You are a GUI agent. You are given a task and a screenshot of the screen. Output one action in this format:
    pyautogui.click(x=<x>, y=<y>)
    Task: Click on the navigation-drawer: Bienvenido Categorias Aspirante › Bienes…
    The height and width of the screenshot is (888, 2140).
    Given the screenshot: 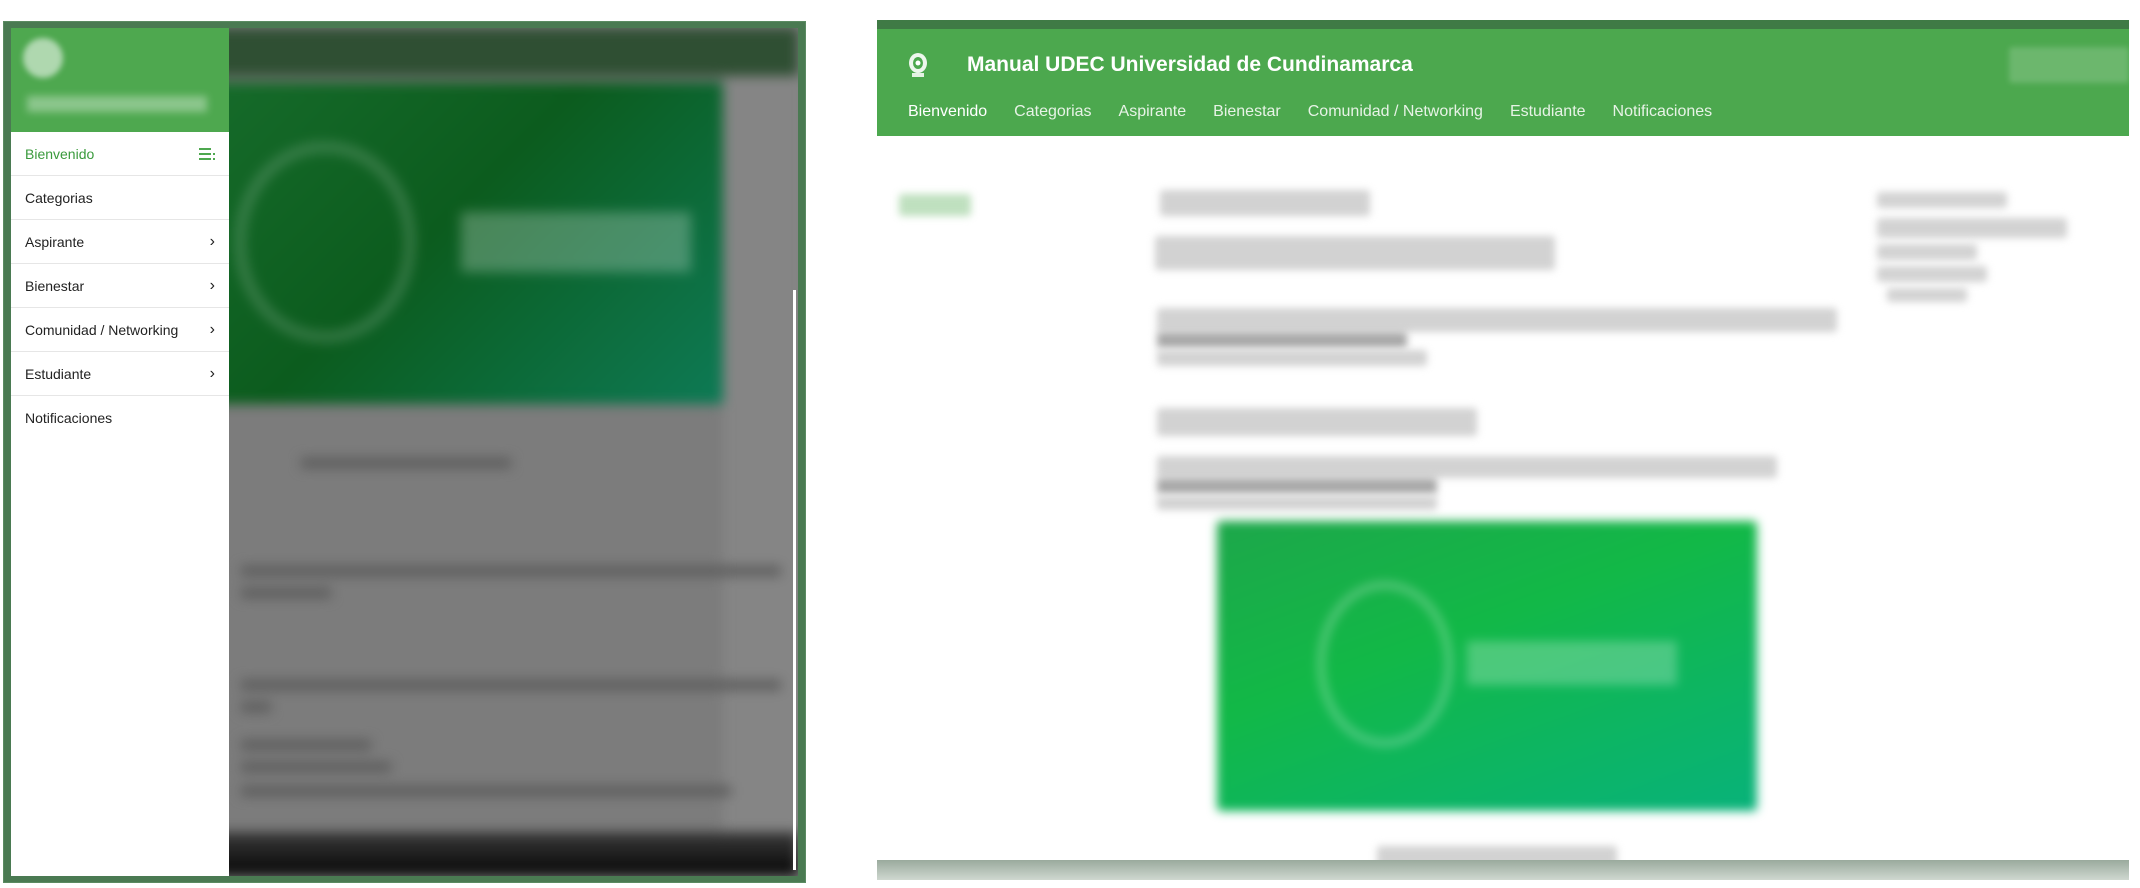 What is the action you would take?
    pyautogui.click(x=120, y=452)
    